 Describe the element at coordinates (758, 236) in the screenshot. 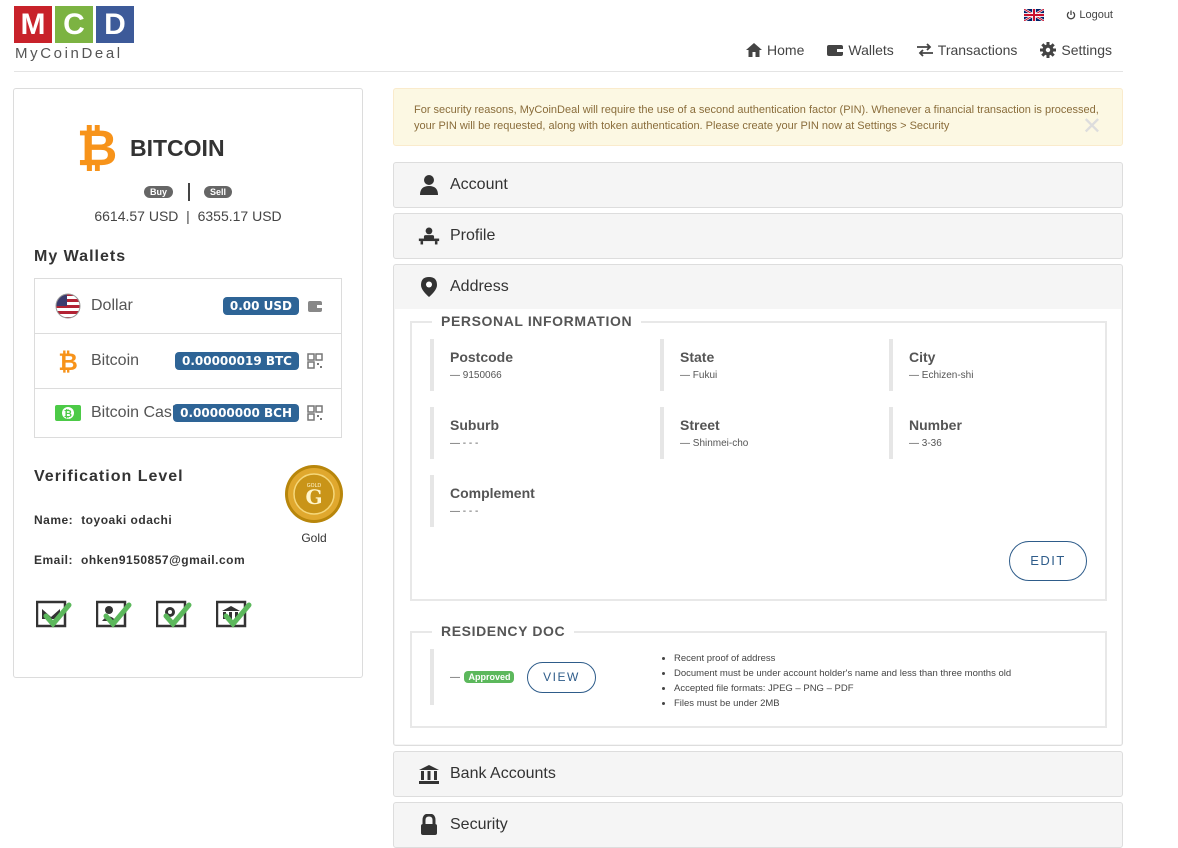

I see `panel-profile: Profile` at that location.